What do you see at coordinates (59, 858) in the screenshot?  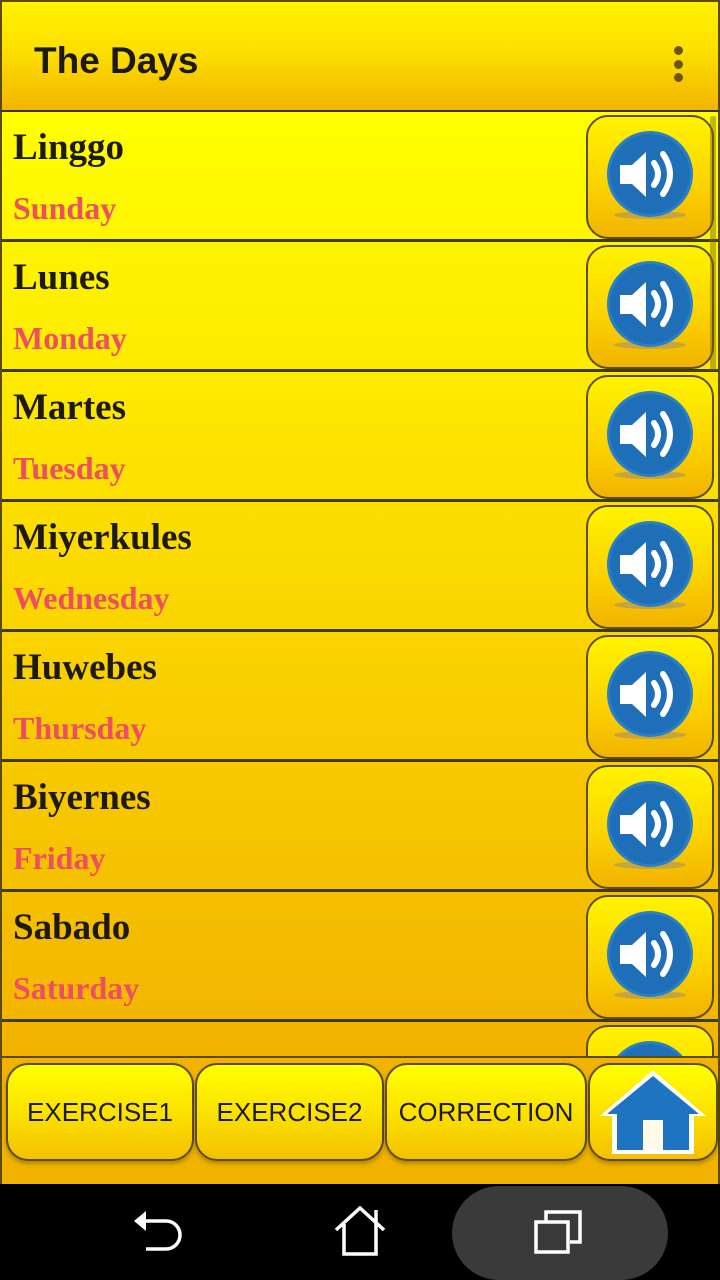 I see `english-translation: Friday` at bounding box center [59, 858].